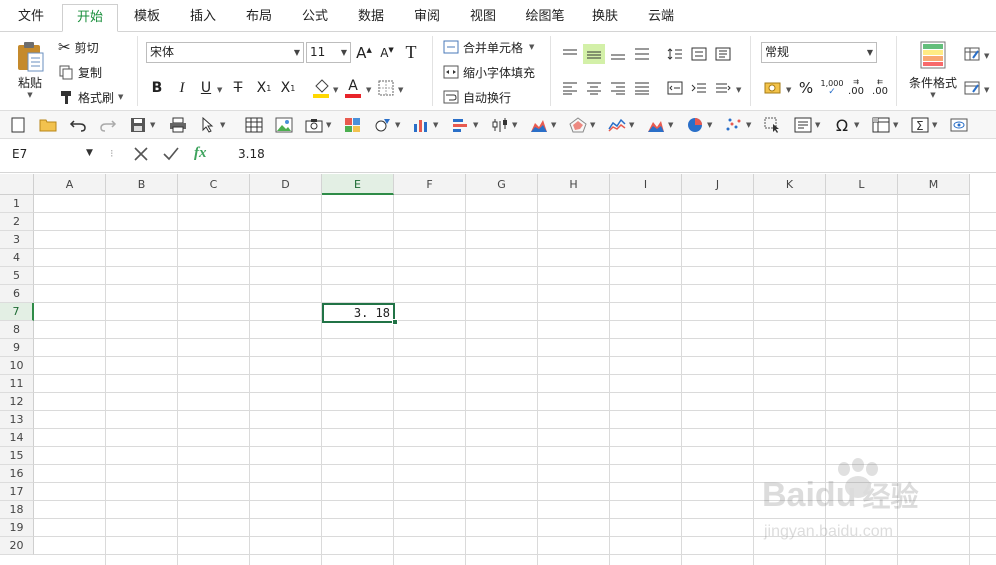  Describe the element at coordinates (773, 125) in the screenshot. I see `select-region-button` at that location.